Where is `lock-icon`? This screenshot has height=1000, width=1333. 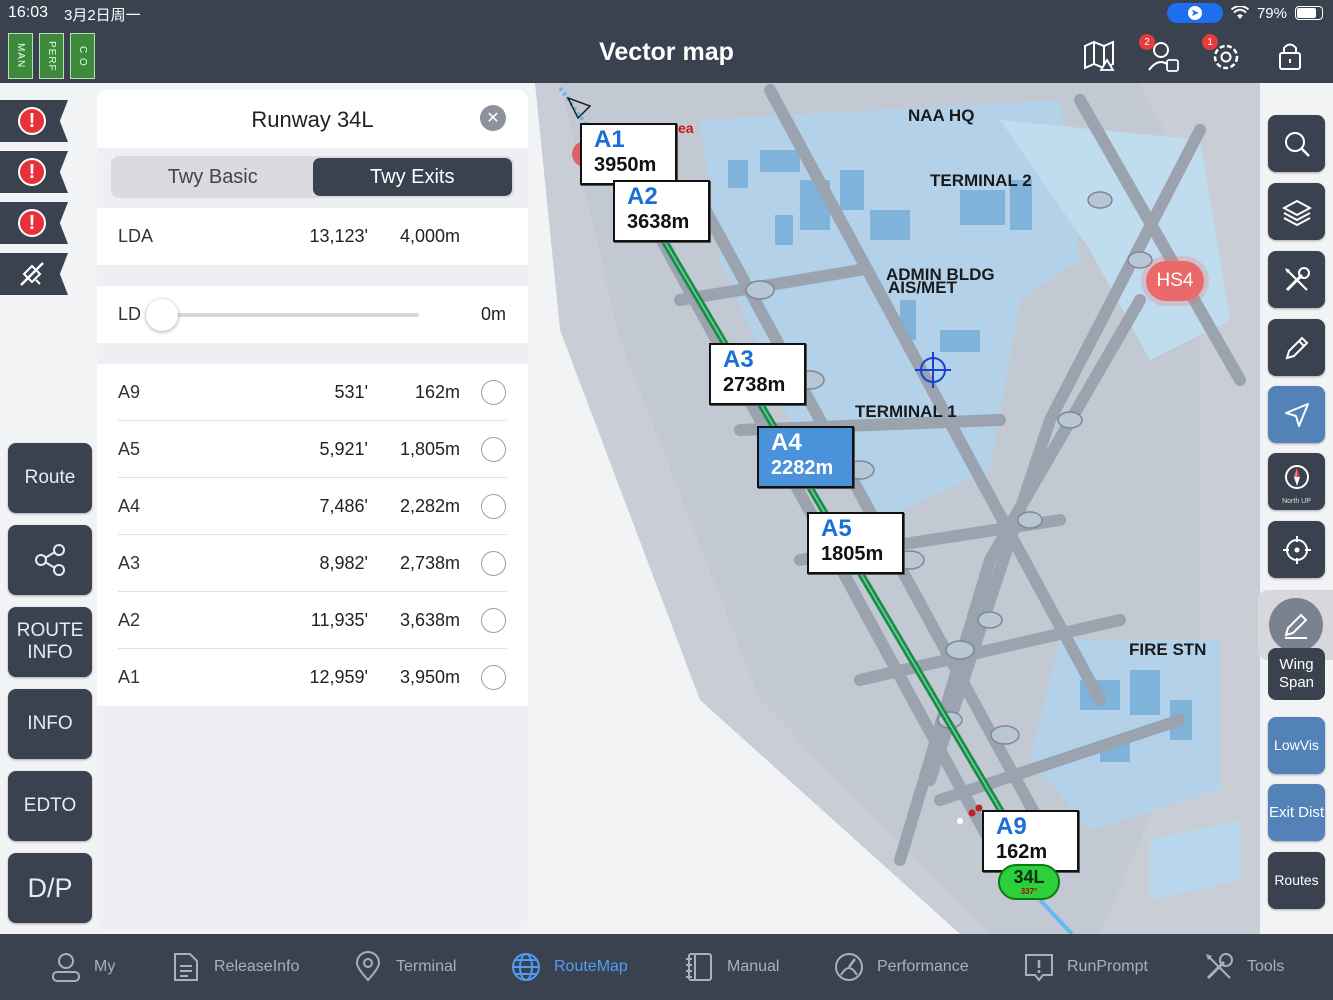
lock-icon is located at coordinates (1290, 56).